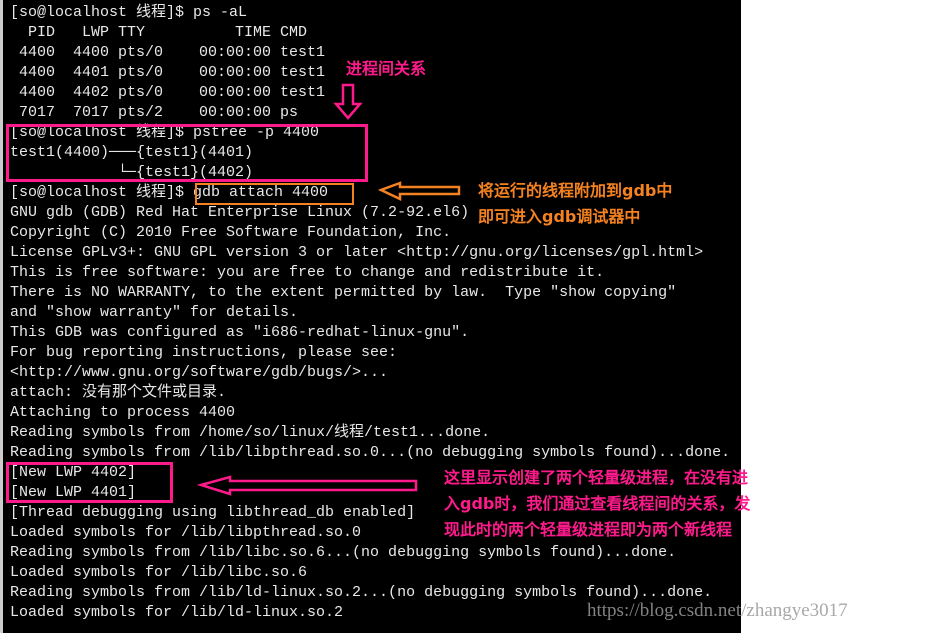 This screenshot has width=928, height=633. What do you see at coordinates (348, 101) in the screenshot?
I see `down-arrow-icon` at bounding box center [348, 101].